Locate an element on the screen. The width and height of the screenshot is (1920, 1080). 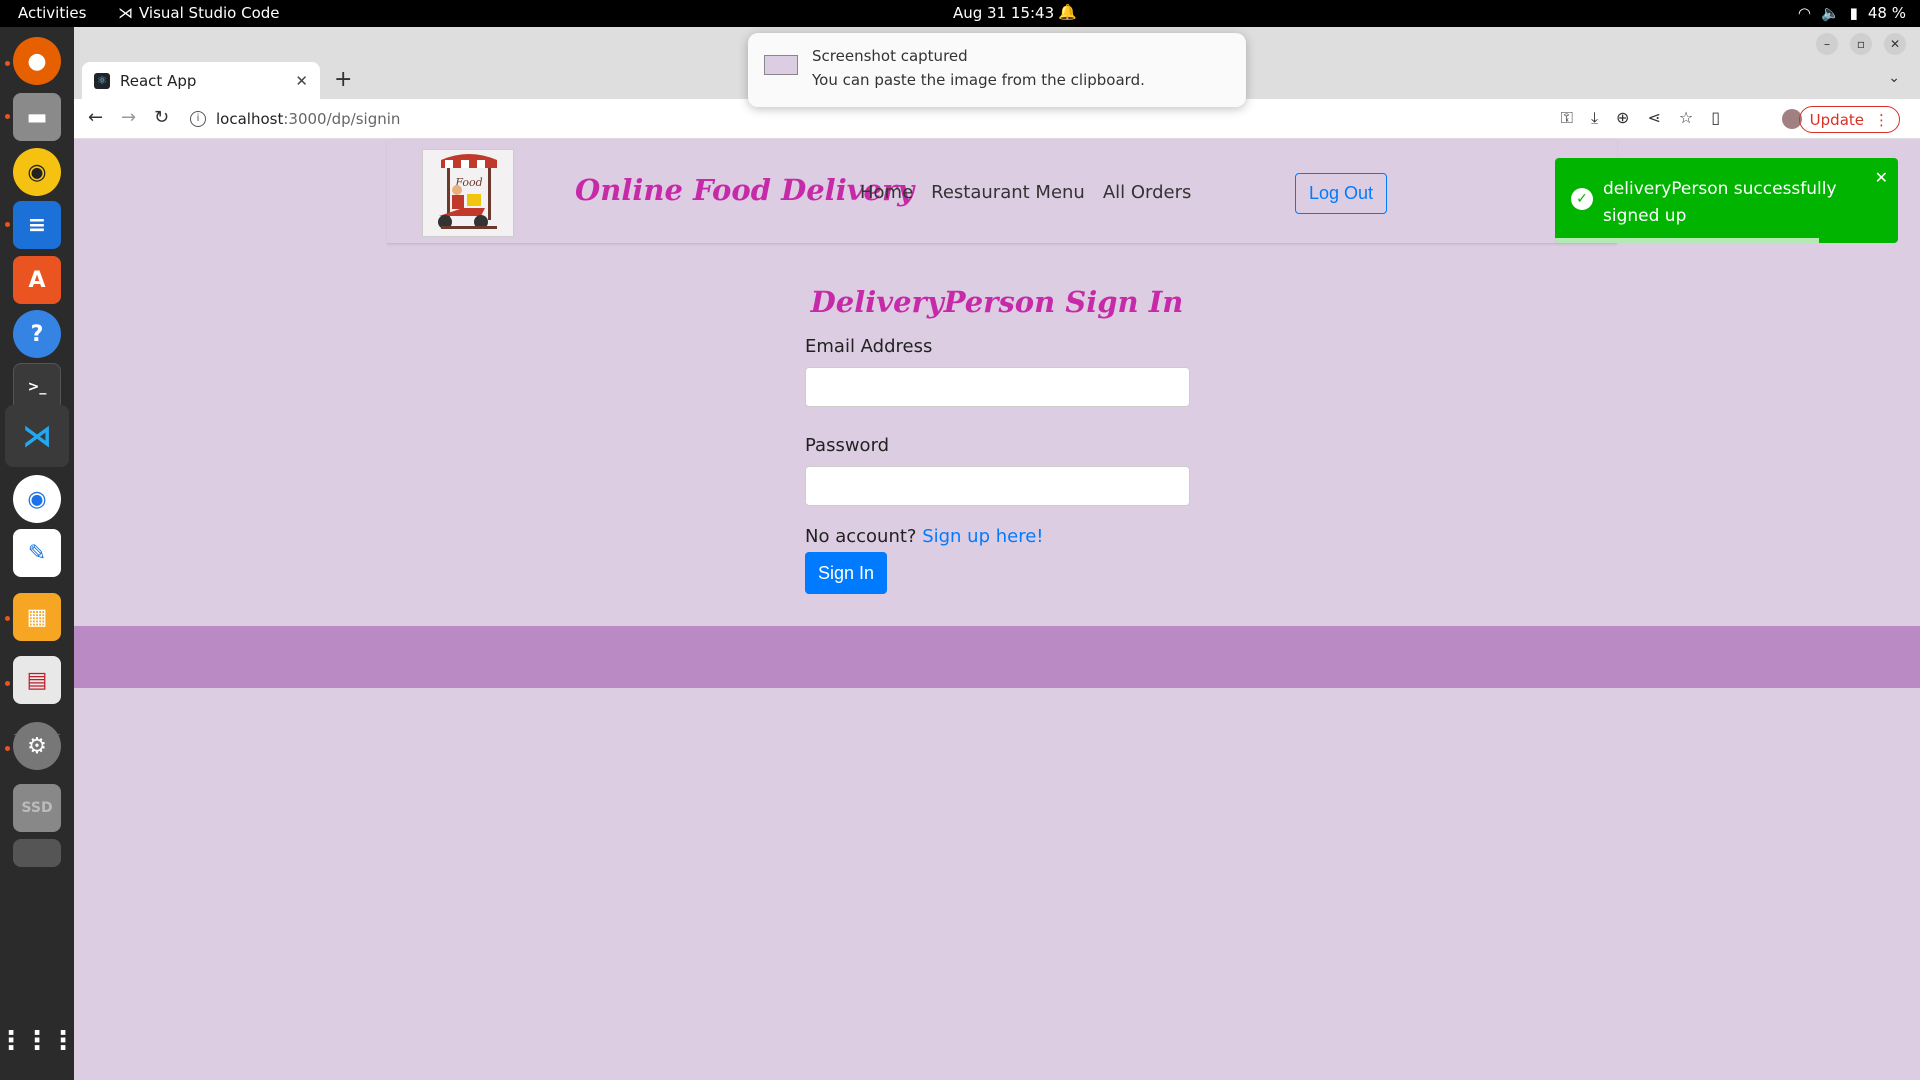
help-icon: ? is located at coordinates (37, 334).